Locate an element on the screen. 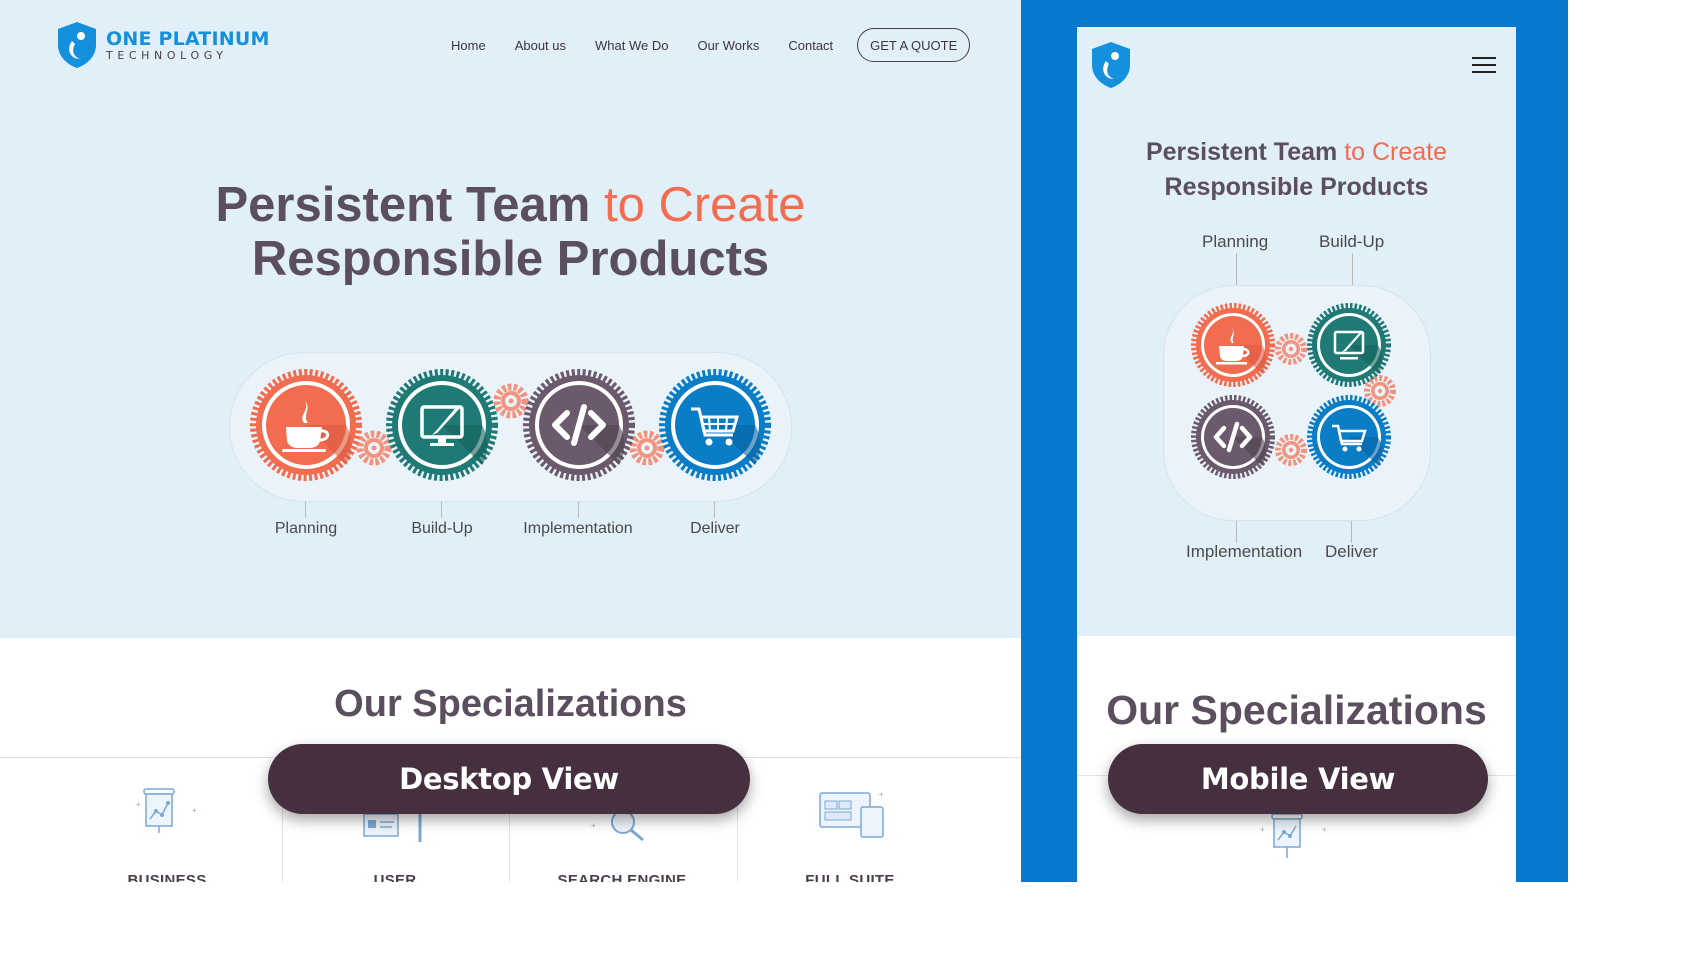  mobile-hero-title-accent: to Create is located at coordinates (1396, 152).